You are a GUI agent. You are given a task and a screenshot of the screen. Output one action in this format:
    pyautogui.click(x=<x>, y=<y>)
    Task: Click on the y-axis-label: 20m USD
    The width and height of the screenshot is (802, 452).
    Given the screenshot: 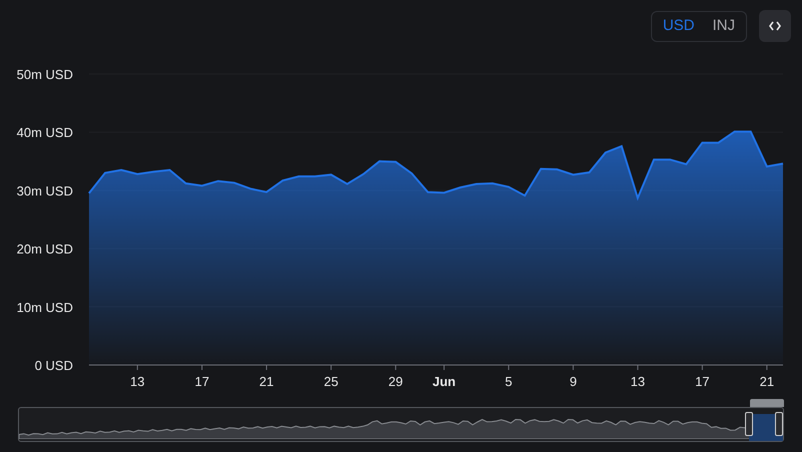 What is the action you would take?
    pyautogui.click(x=44, y=249)
    